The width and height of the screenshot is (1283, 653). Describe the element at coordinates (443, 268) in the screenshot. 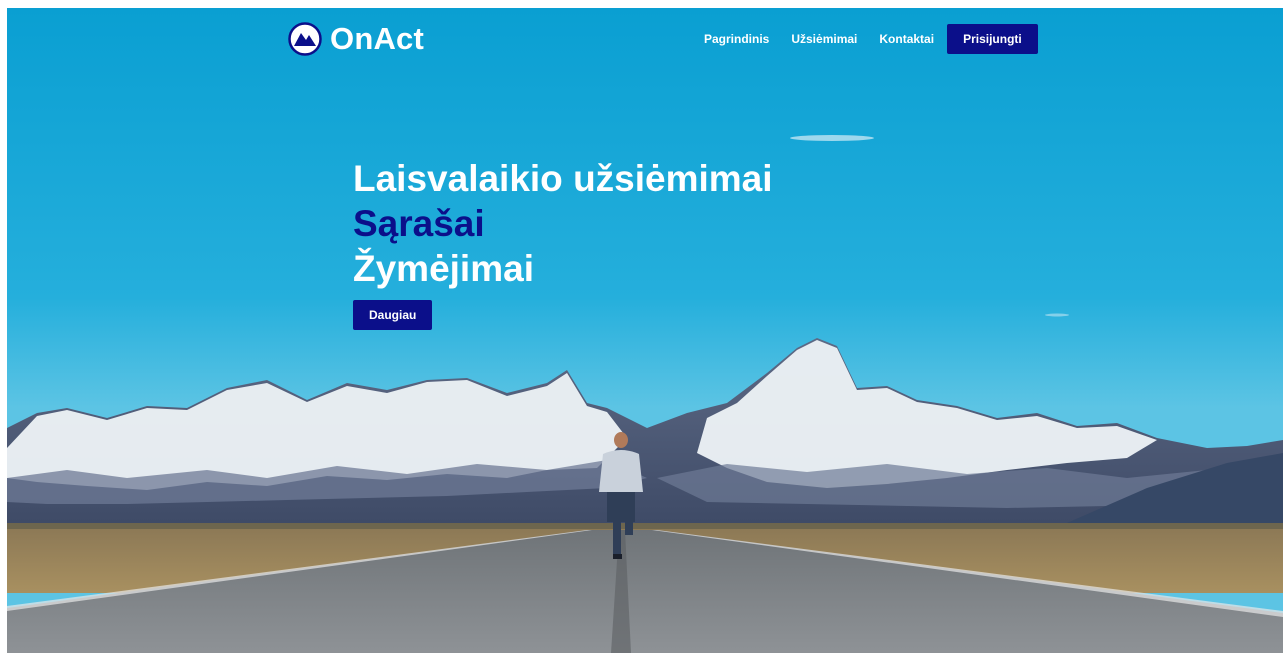

I see `hero-heading-tags: Žymėjimai` at that location.